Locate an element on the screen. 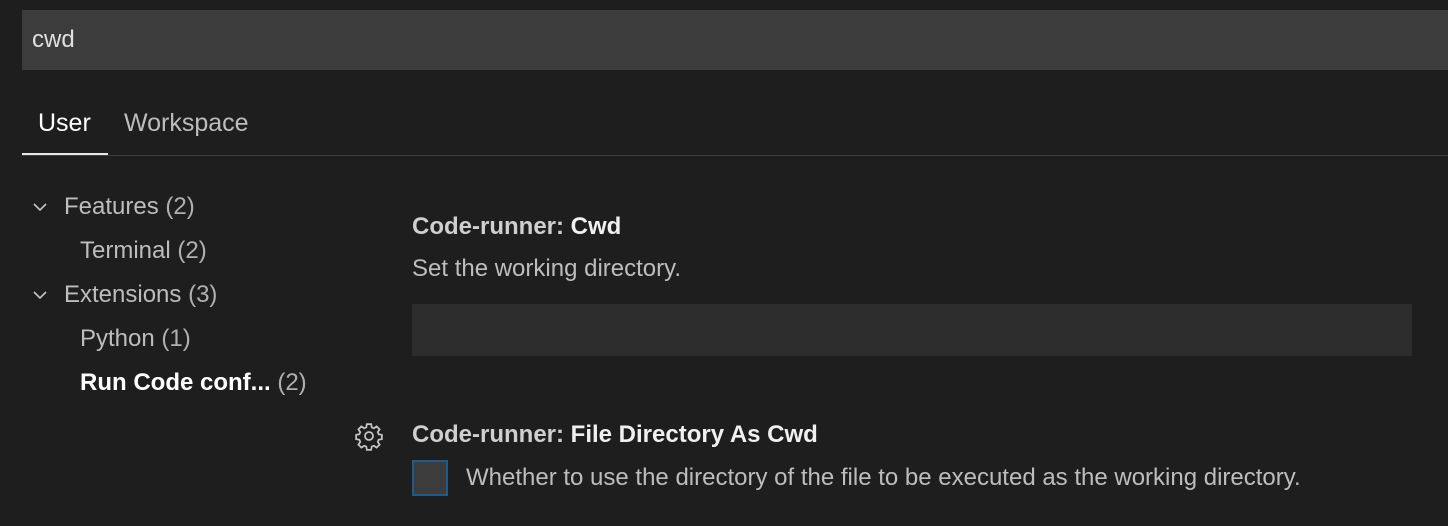  setting-key: Cwd is located at coordinates (596, 226).